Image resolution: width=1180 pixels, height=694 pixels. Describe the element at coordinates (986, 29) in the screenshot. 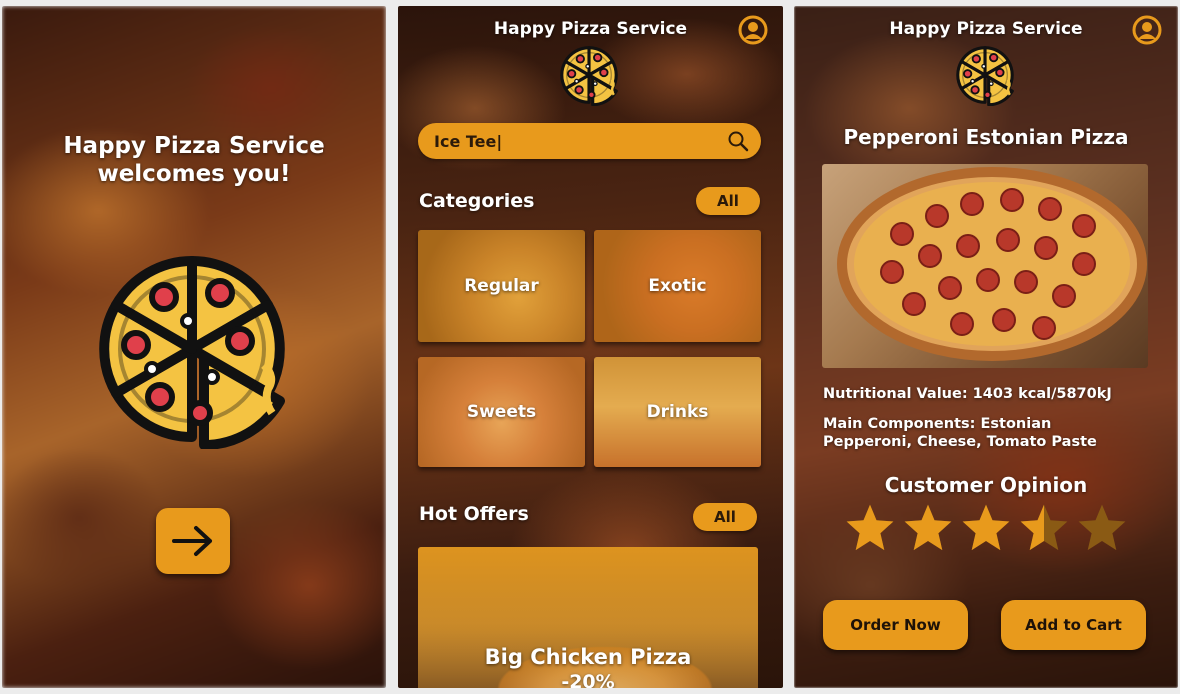

I see `product-header-title: Happy Pizza Service` at that location.